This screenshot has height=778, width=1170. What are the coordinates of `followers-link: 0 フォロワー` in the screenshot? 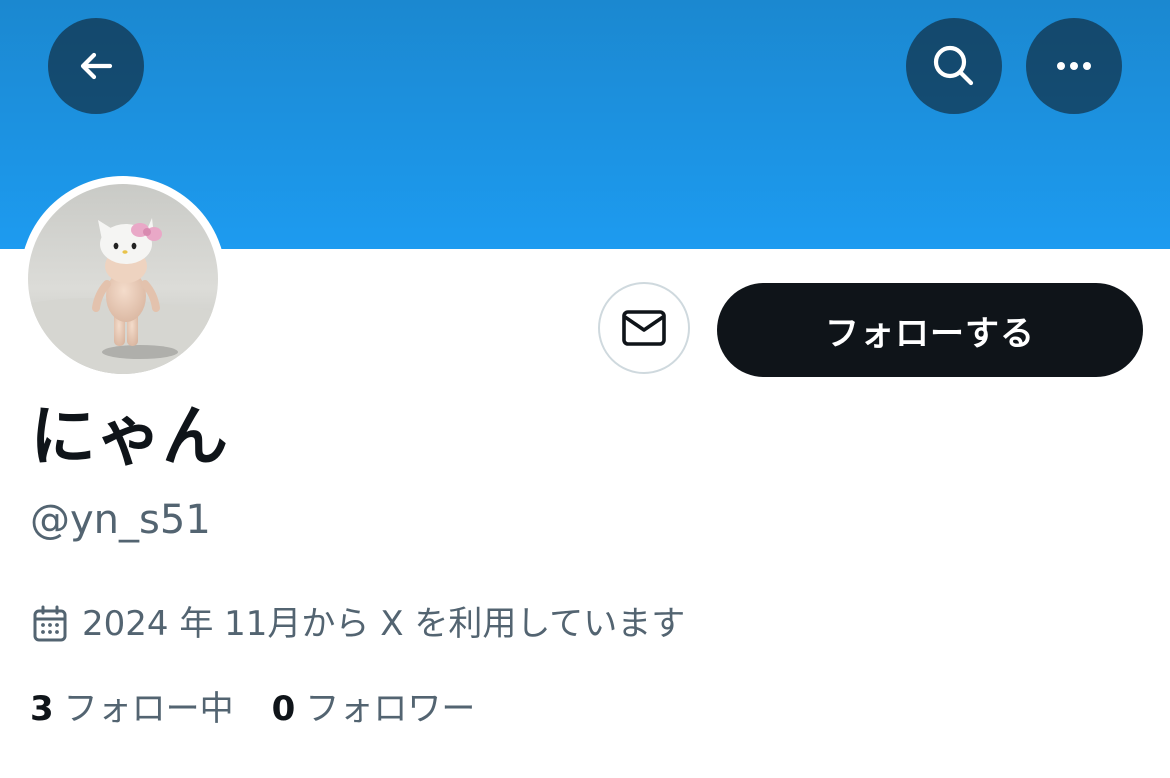 It's located at (374, 709).